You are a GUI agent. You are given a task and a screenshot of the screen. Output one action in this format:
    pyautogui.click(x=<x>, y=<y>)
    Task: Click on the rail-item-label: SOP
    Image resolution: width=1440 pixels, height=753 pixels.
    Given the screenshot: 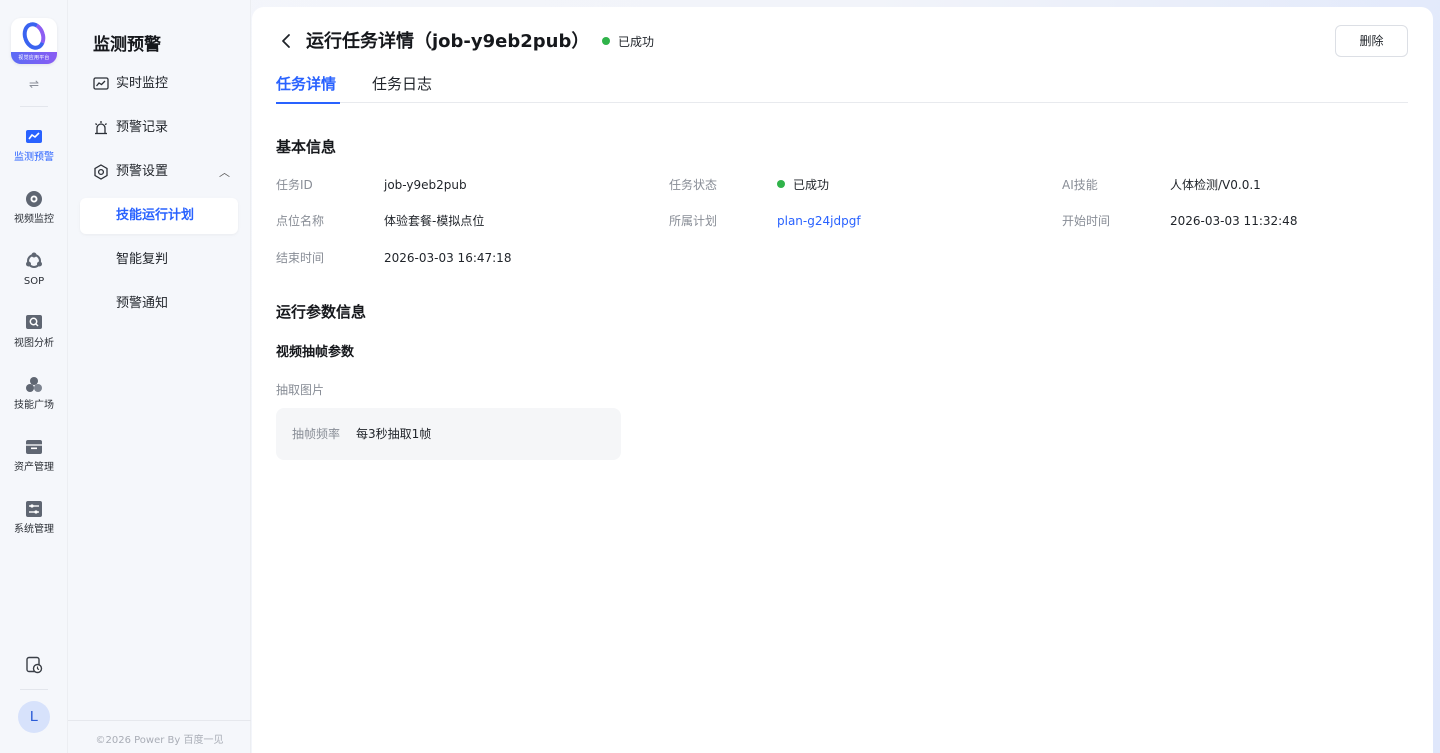 What is the action you would take?
    pyautogui.click(x=34, y=281)
    